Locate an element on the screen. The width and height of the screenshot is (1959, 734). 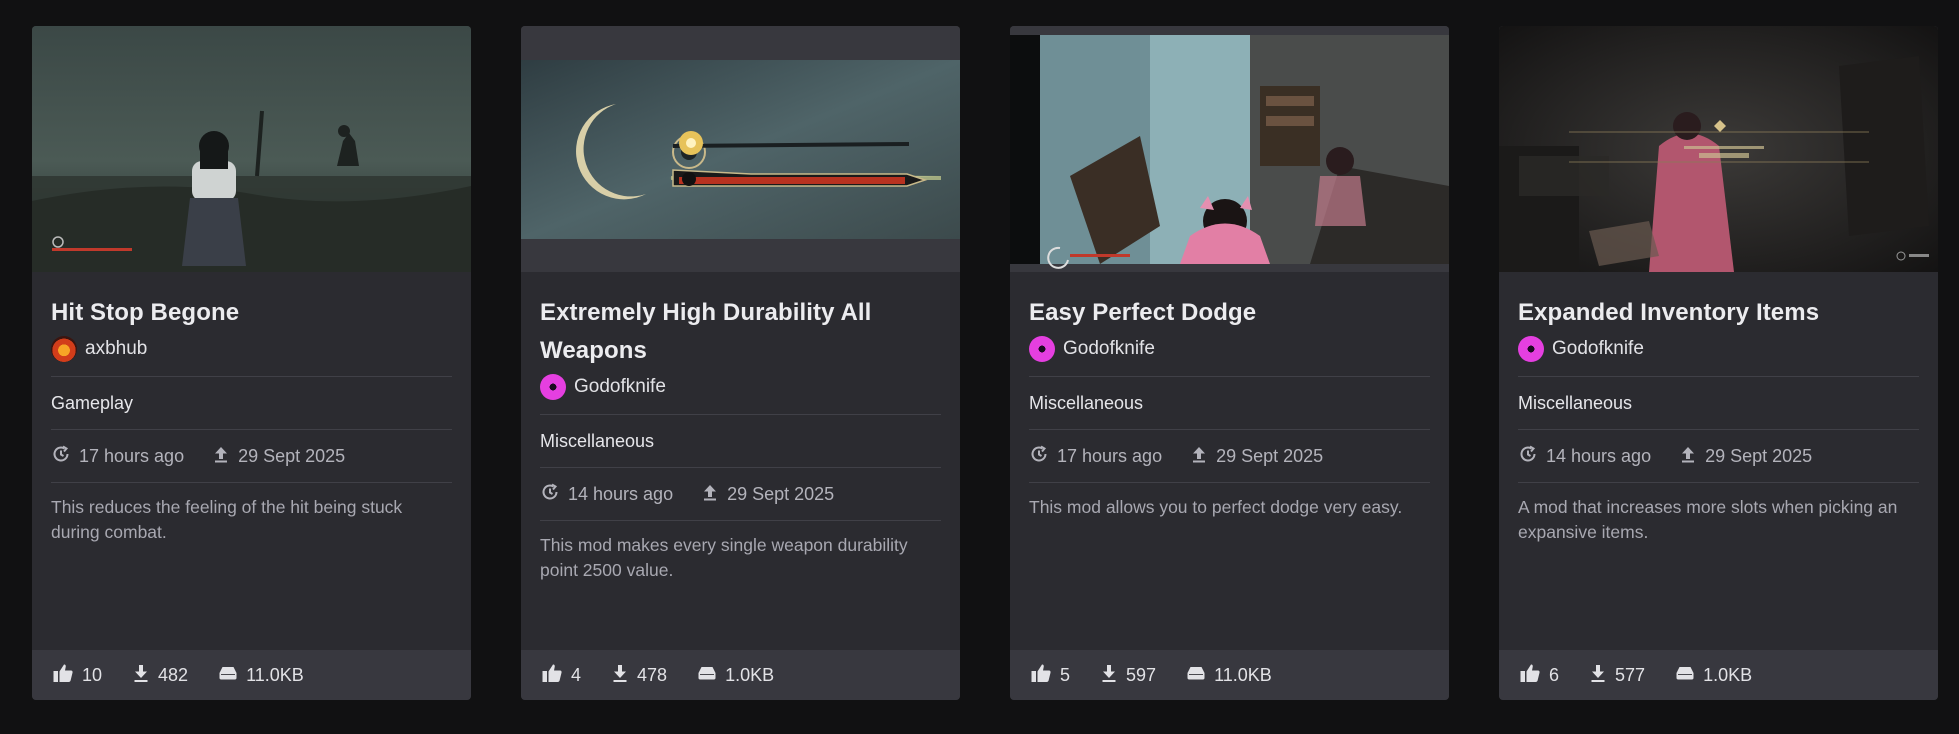
downloads-count: 597 is located at coordinates (1141, 674).